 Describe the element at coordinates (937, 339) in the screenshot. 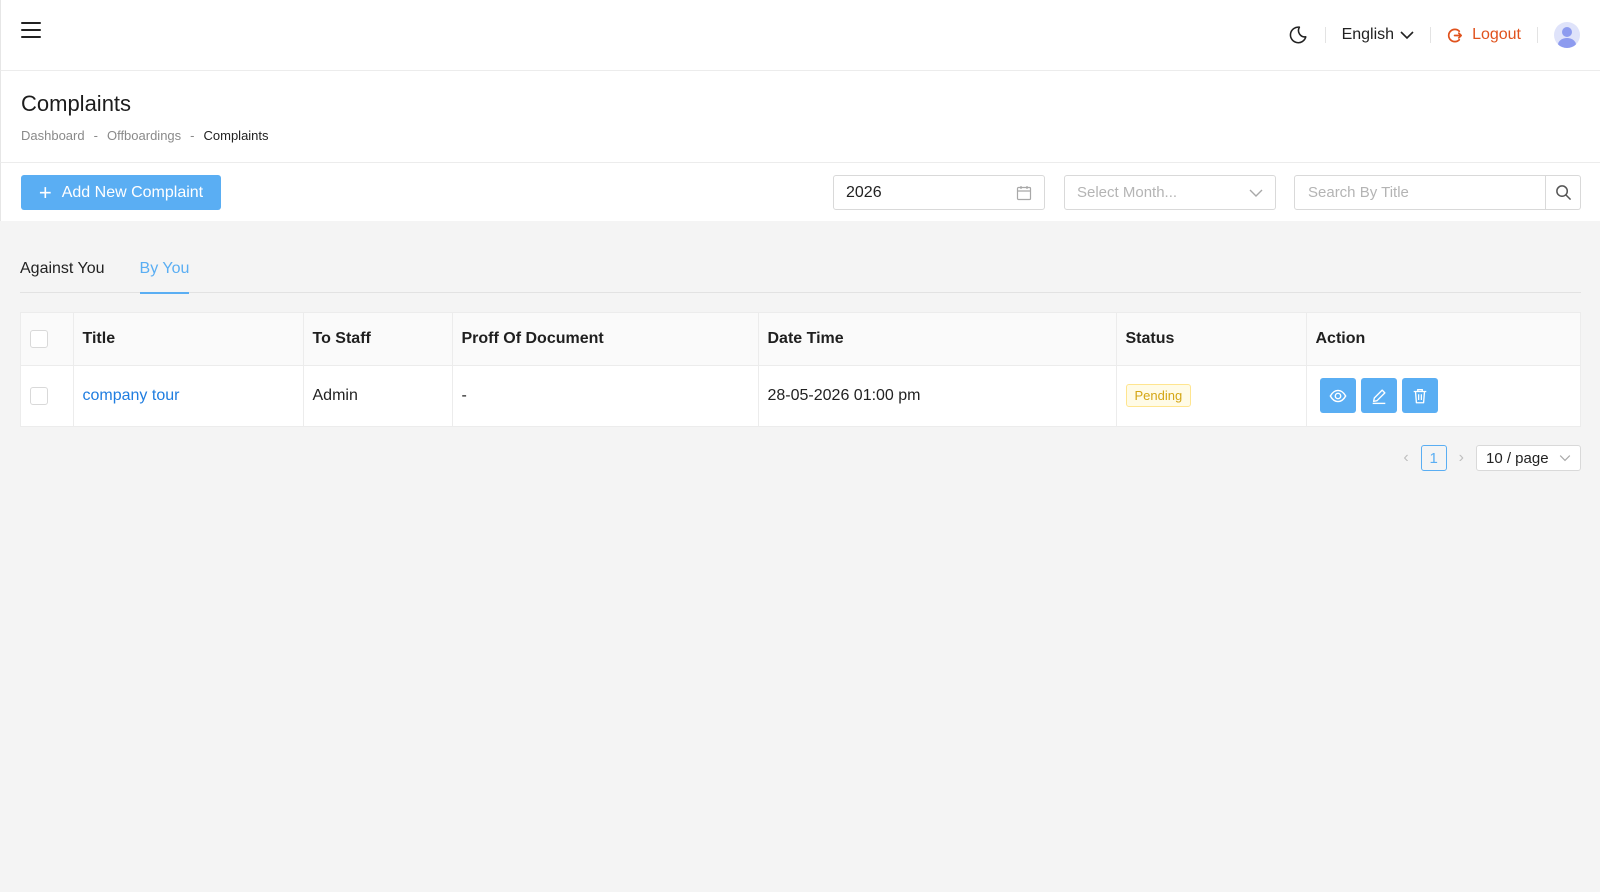

I see `column-header-date-time: Date Time` at that location.